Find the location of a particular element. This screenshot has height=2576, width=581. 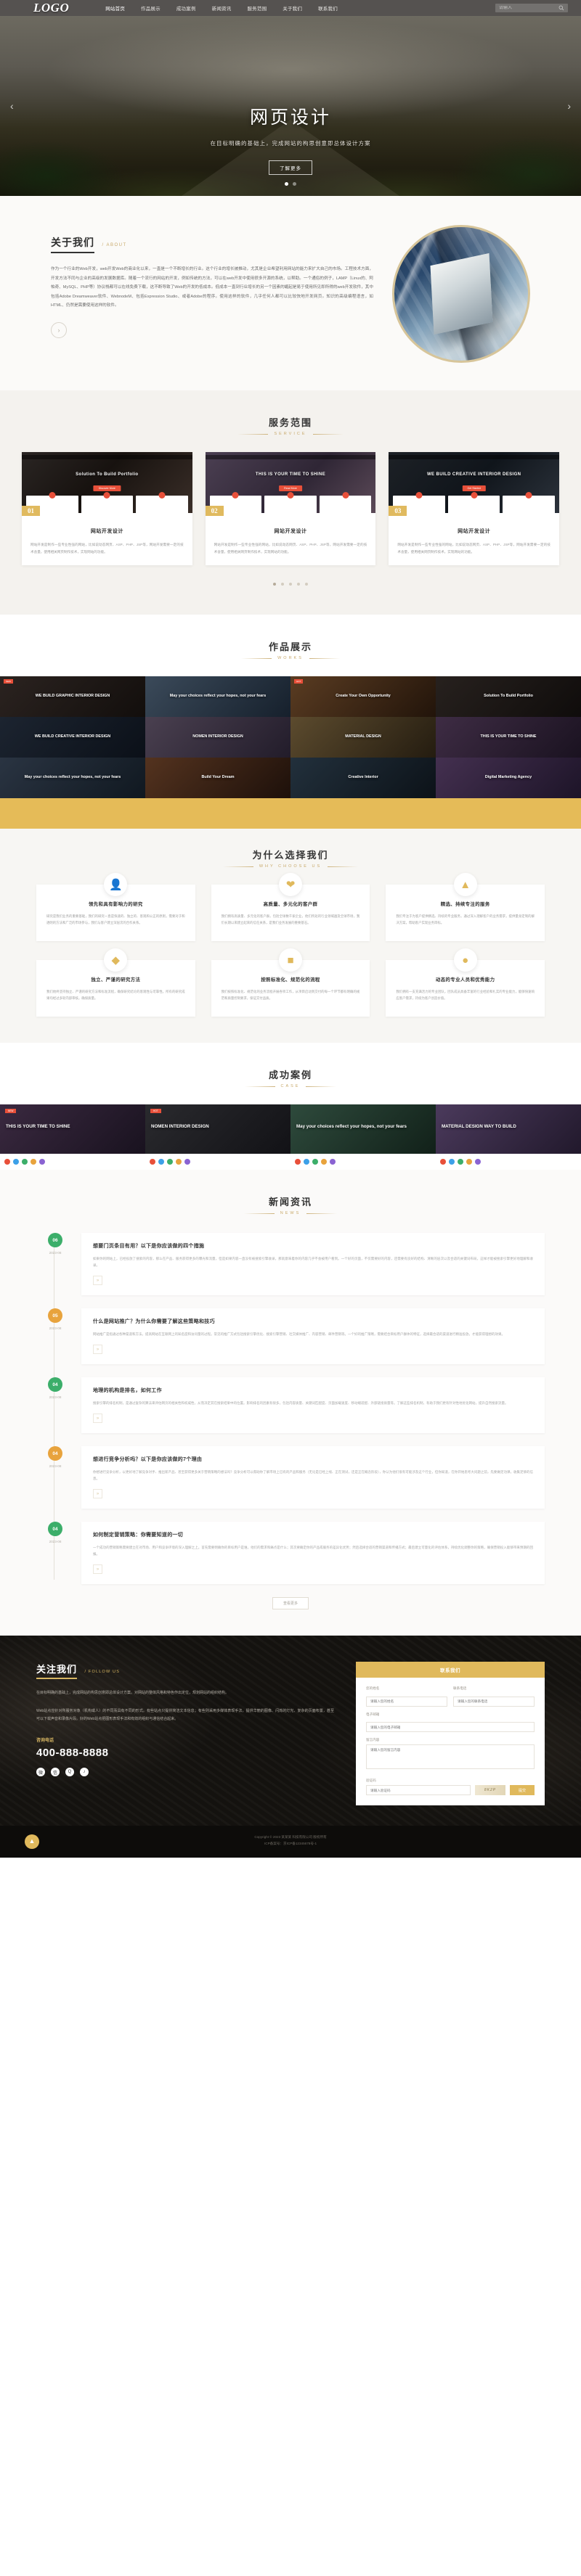

work-item: Build Your Dream is located at coordinates (217, 778).